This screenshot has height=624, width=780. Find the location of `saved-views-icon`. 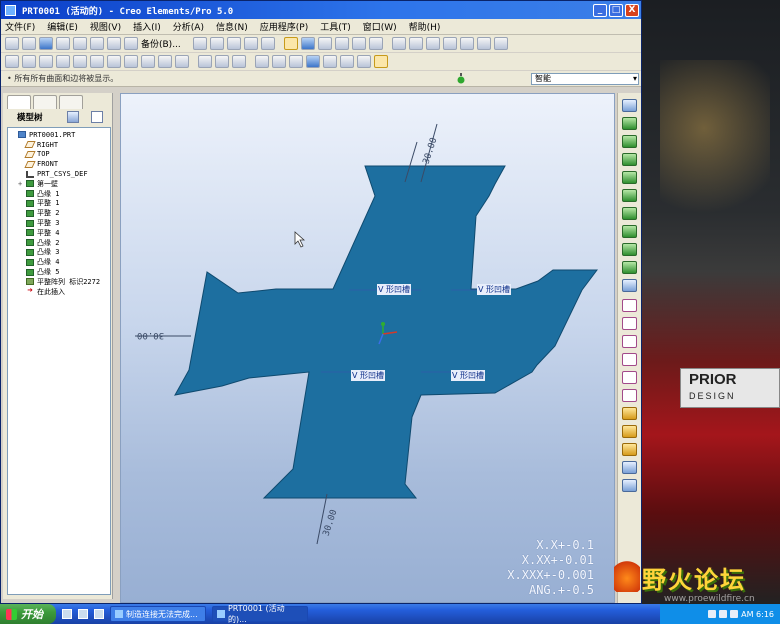

saved-views-icon is located at coordinates (398, 43).